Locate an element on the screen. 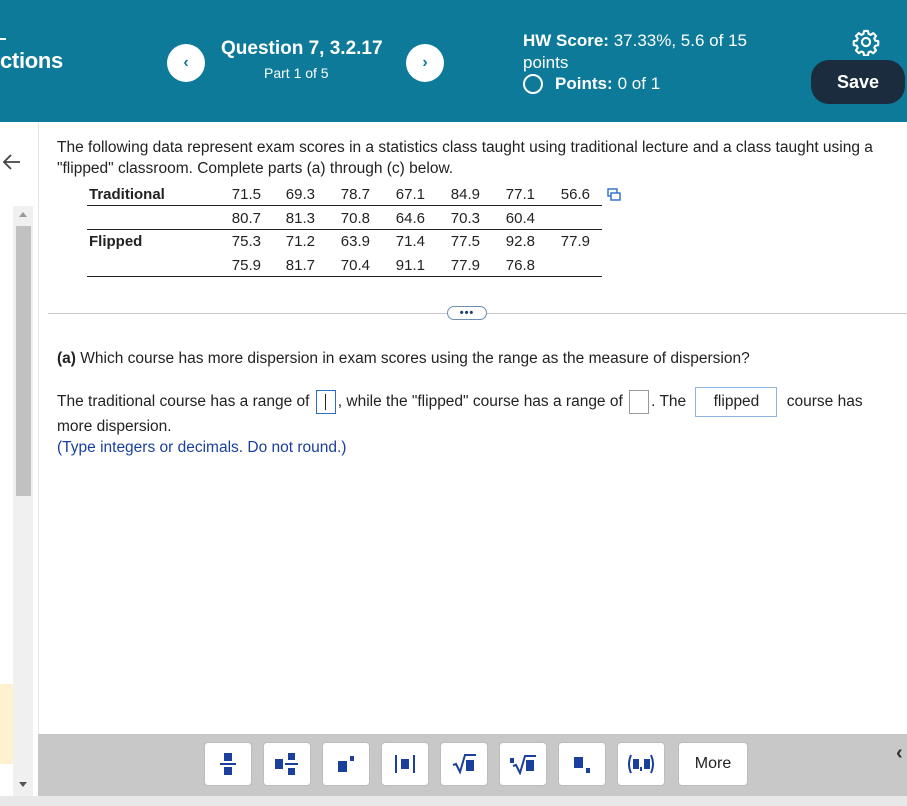  table-cell: 70.4 is located at coordinates (355, 265).